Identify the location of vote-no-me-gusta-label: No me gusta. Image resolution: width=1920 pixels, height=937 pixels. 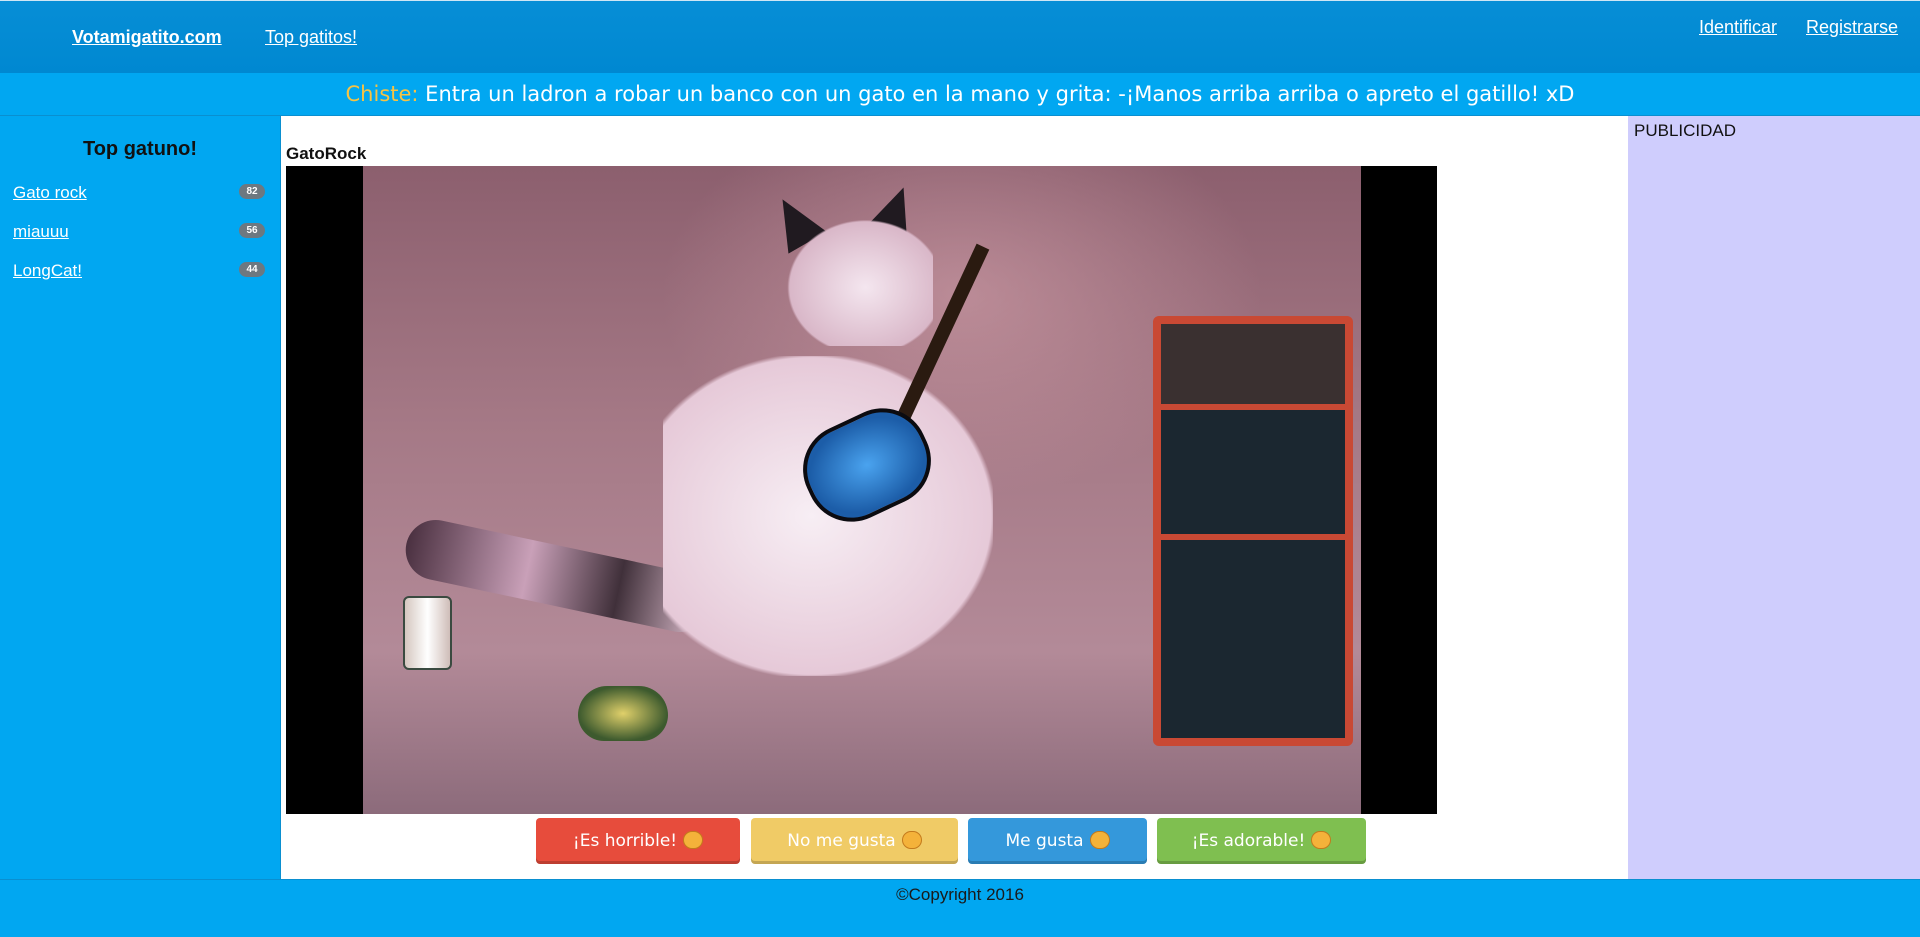
(841, 841).